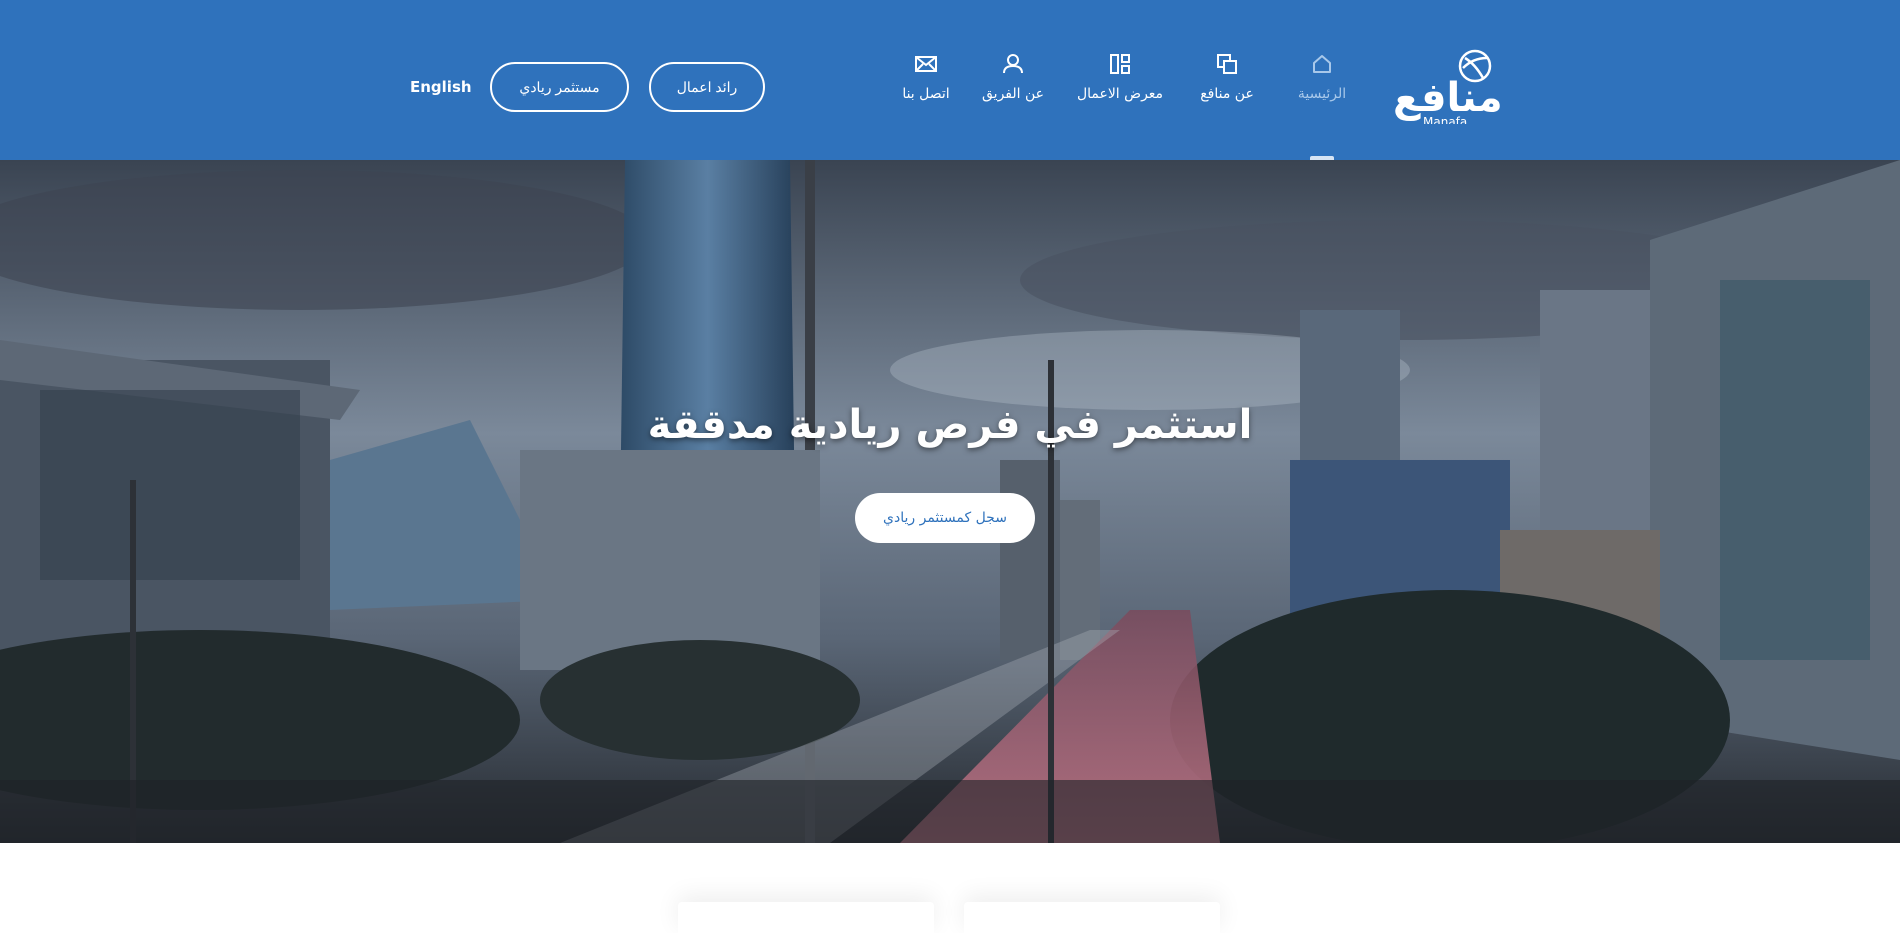  What do you see at coordinates (1227, 82) in the screenshot?
I see `nav-item-about: عن منافع` at bounding box center [1227, 82].